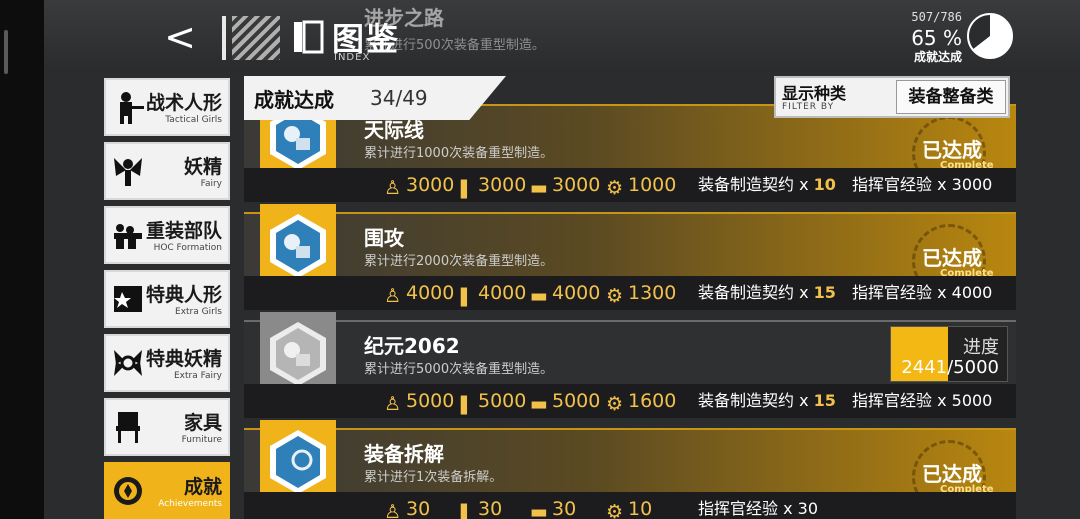  What do you see at coordinates (202, 167) in the screenshot?
I see `sidebar-item-label: 妖精` at bounding box center [202, 167].